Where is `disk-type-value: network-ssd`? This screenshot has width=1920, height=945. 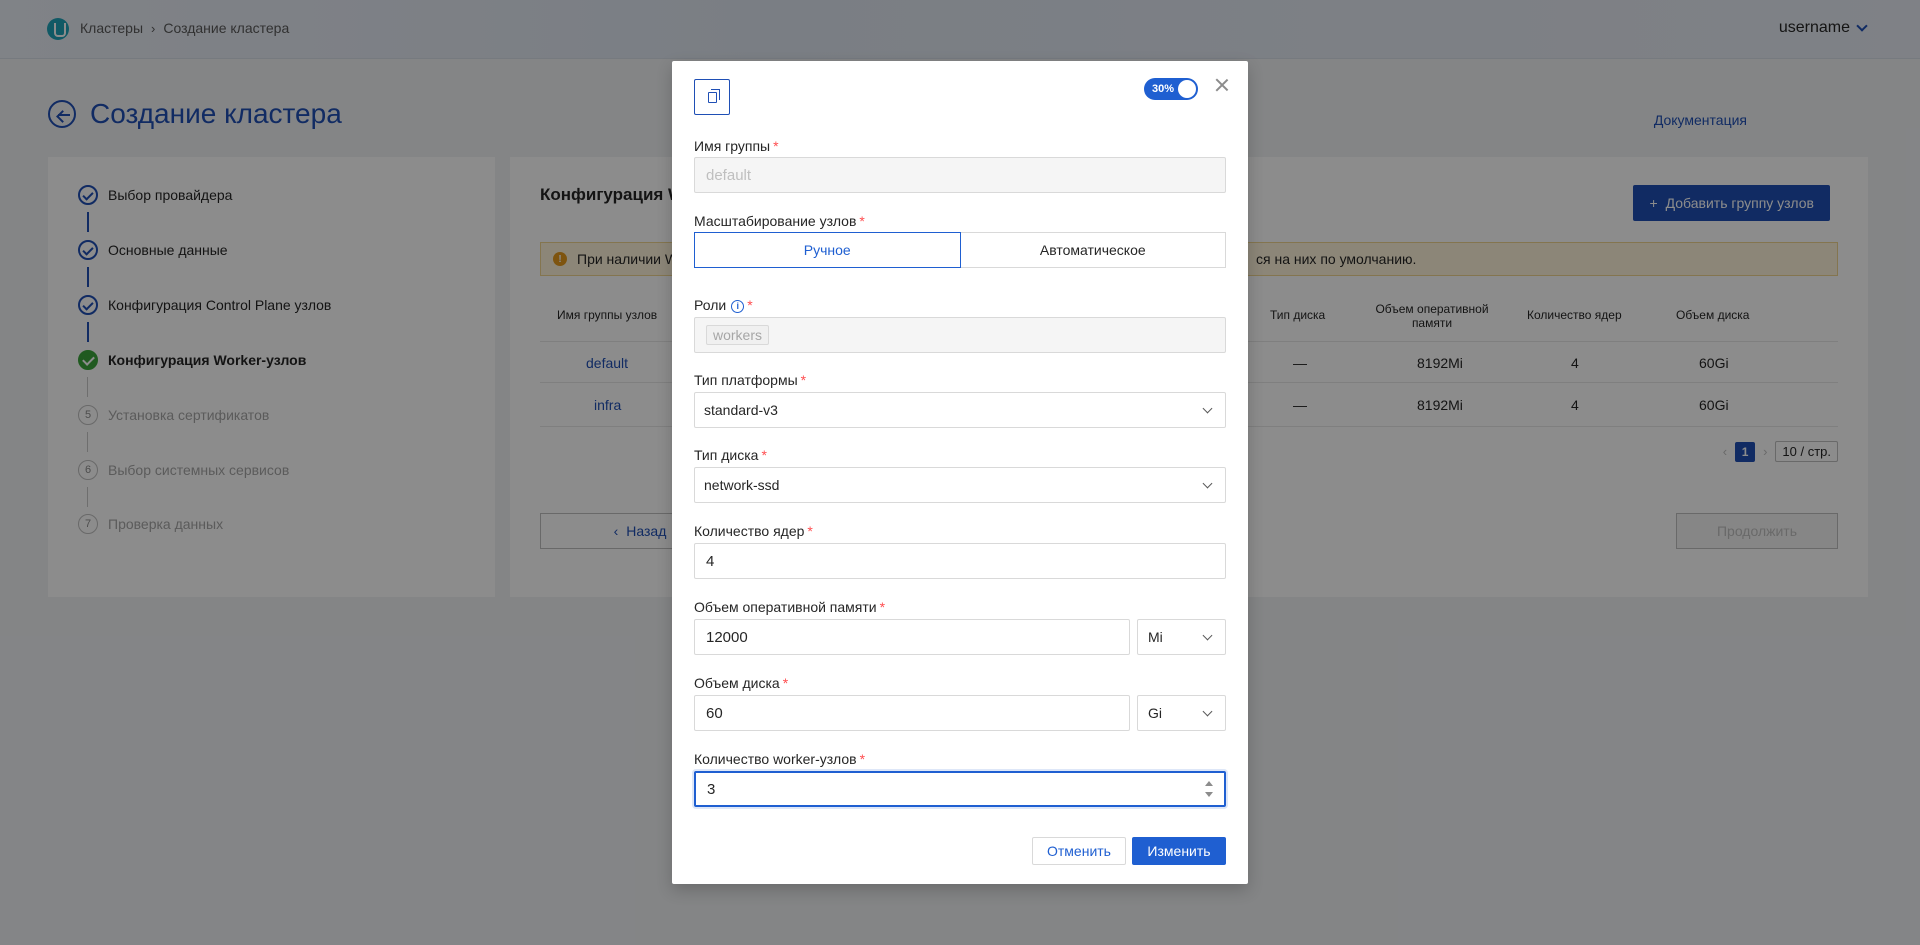 disk-type-value: network-ssd is located at coordinates (742, 485).